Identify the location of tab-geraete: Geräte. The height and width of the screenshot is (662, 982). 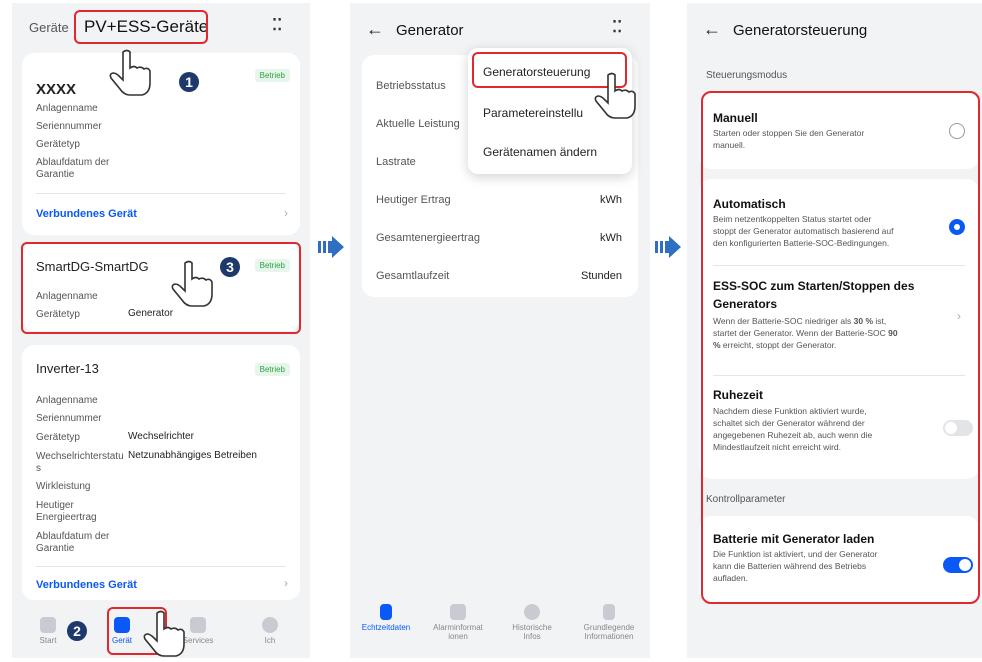
(49, 27).